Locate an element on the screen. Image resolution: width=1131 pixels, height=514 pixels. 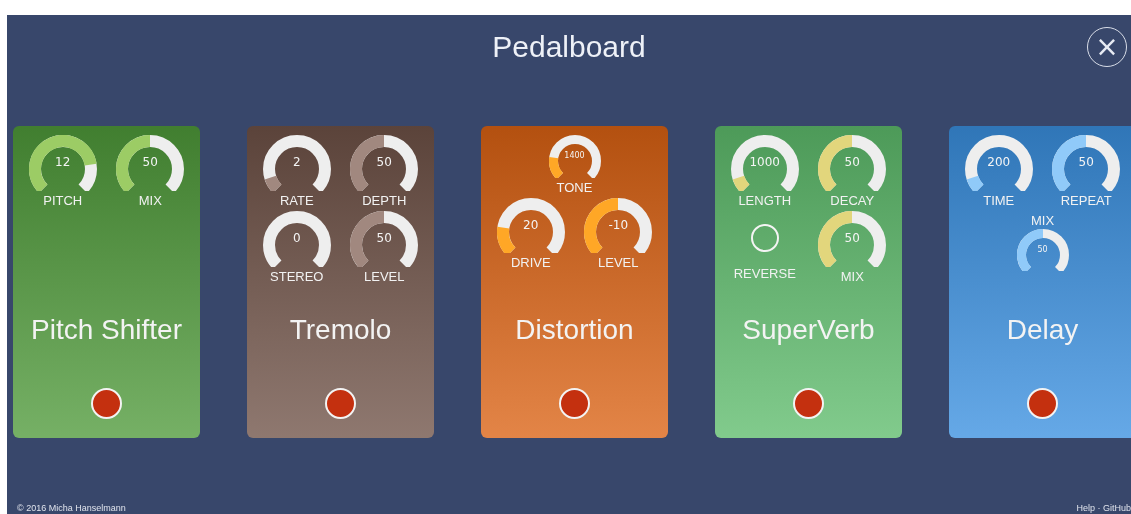
knob-value: 2 is located at coordinates (296, 162).